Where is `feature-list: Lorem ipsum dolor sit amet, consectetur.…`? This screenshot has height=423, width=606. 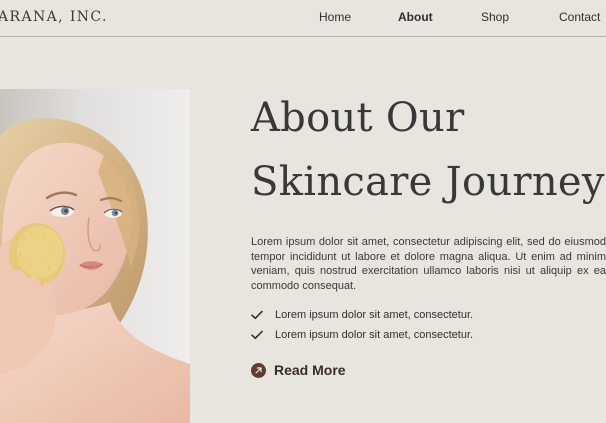
feature-list: Lorem ipsum dolor sit amet, consectetur.… is located at coordinates (428, 325).